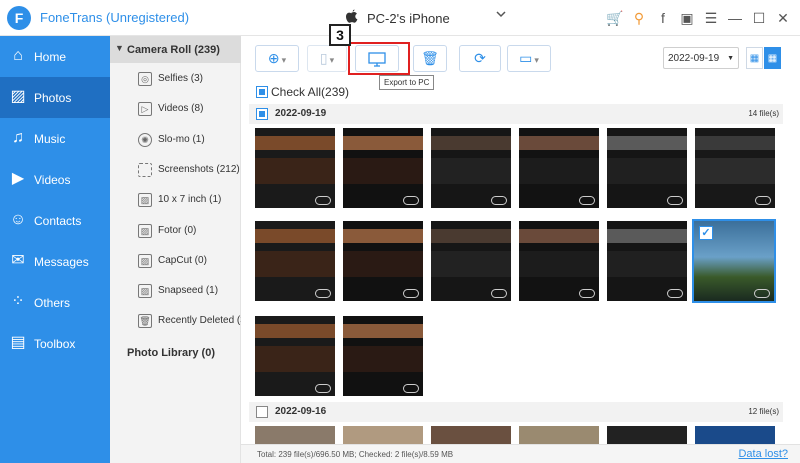  What do you see at coordinates (687, 18) in the screenshot?
I see `chat-icon: ▣` at bounding box center [687, 18].